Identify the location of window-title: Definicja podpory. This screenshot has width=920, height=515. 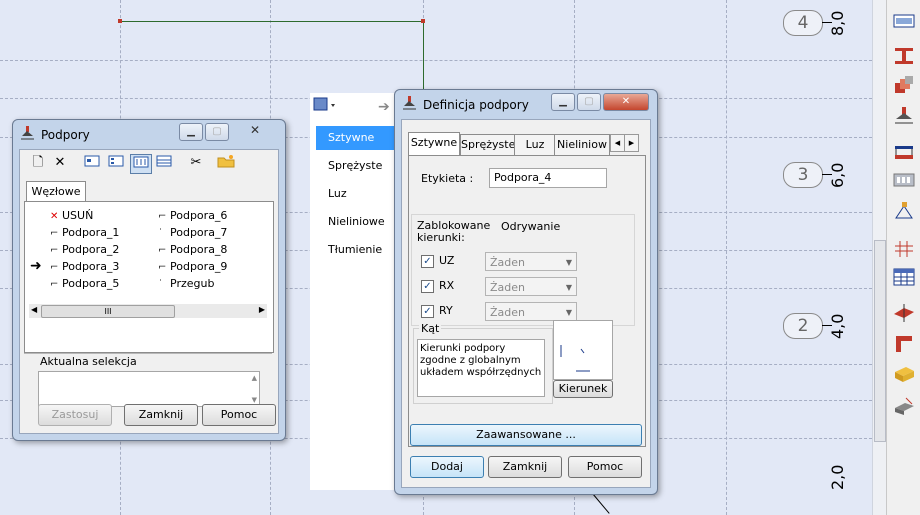
(476, 105).